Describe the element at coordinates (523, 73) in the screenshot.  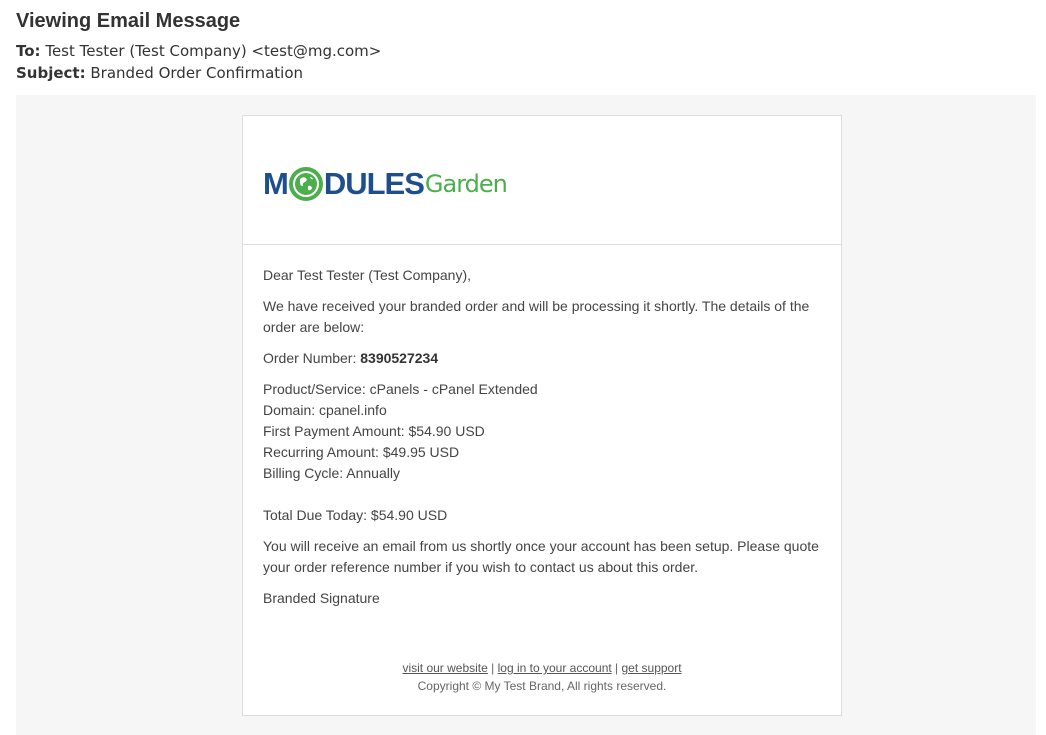
I see `subject-line: Subject: Branded Order Confirmation` at that location.